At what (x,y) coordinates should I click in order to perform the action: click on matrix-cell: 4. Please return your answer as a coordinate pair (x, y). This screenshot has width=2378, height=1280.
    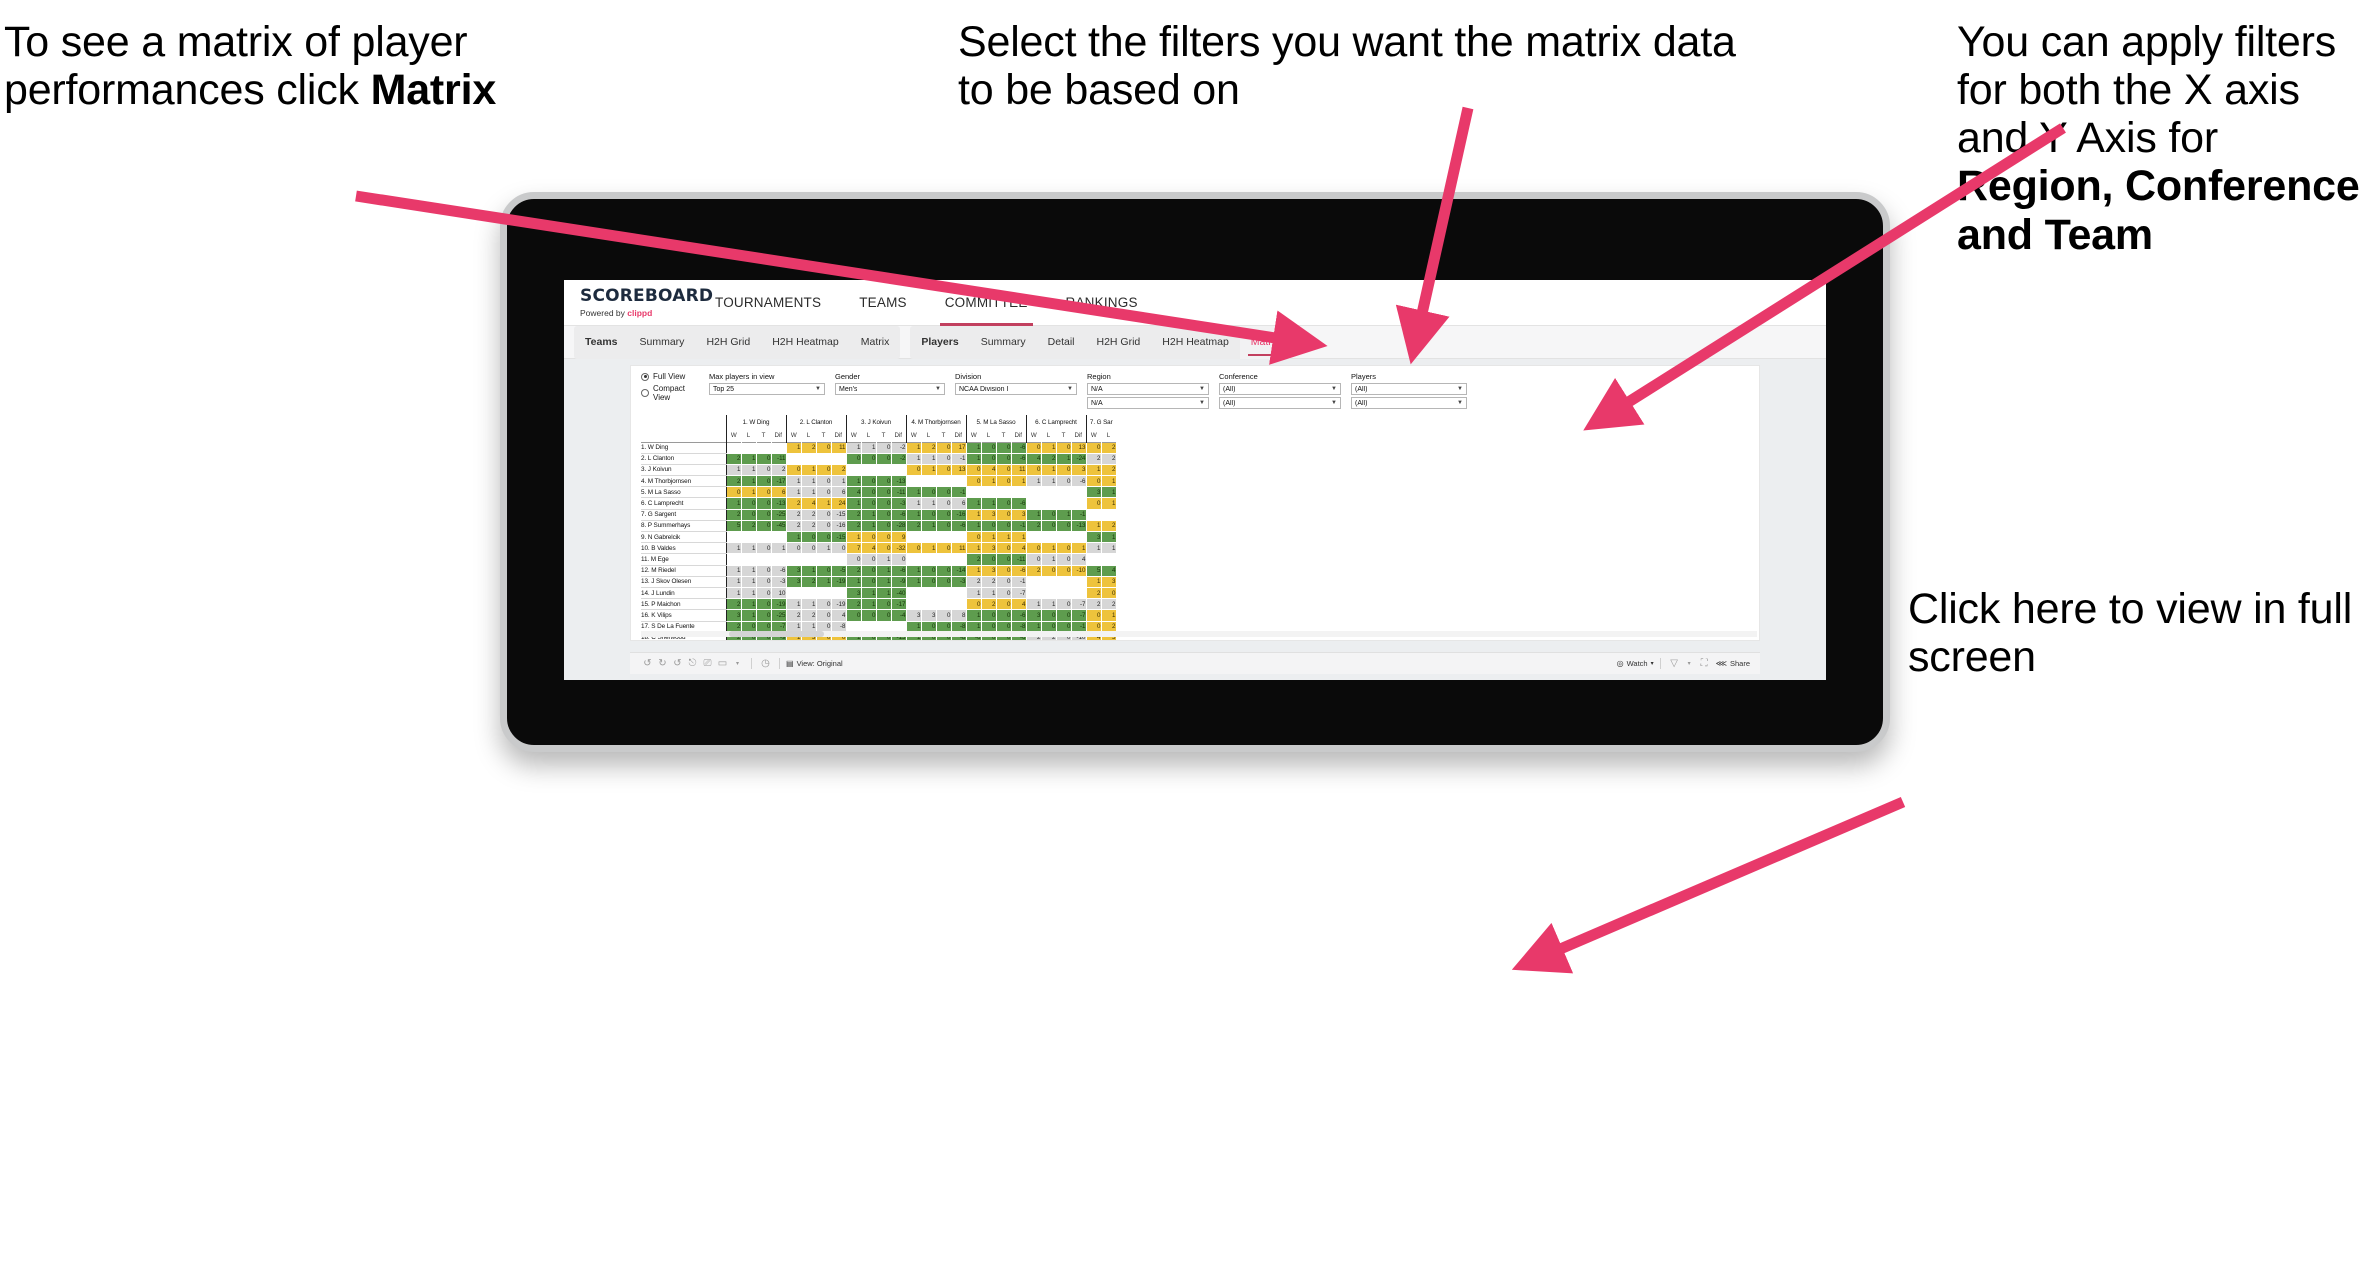
    Looking at the image, I should click on (1018, 604).